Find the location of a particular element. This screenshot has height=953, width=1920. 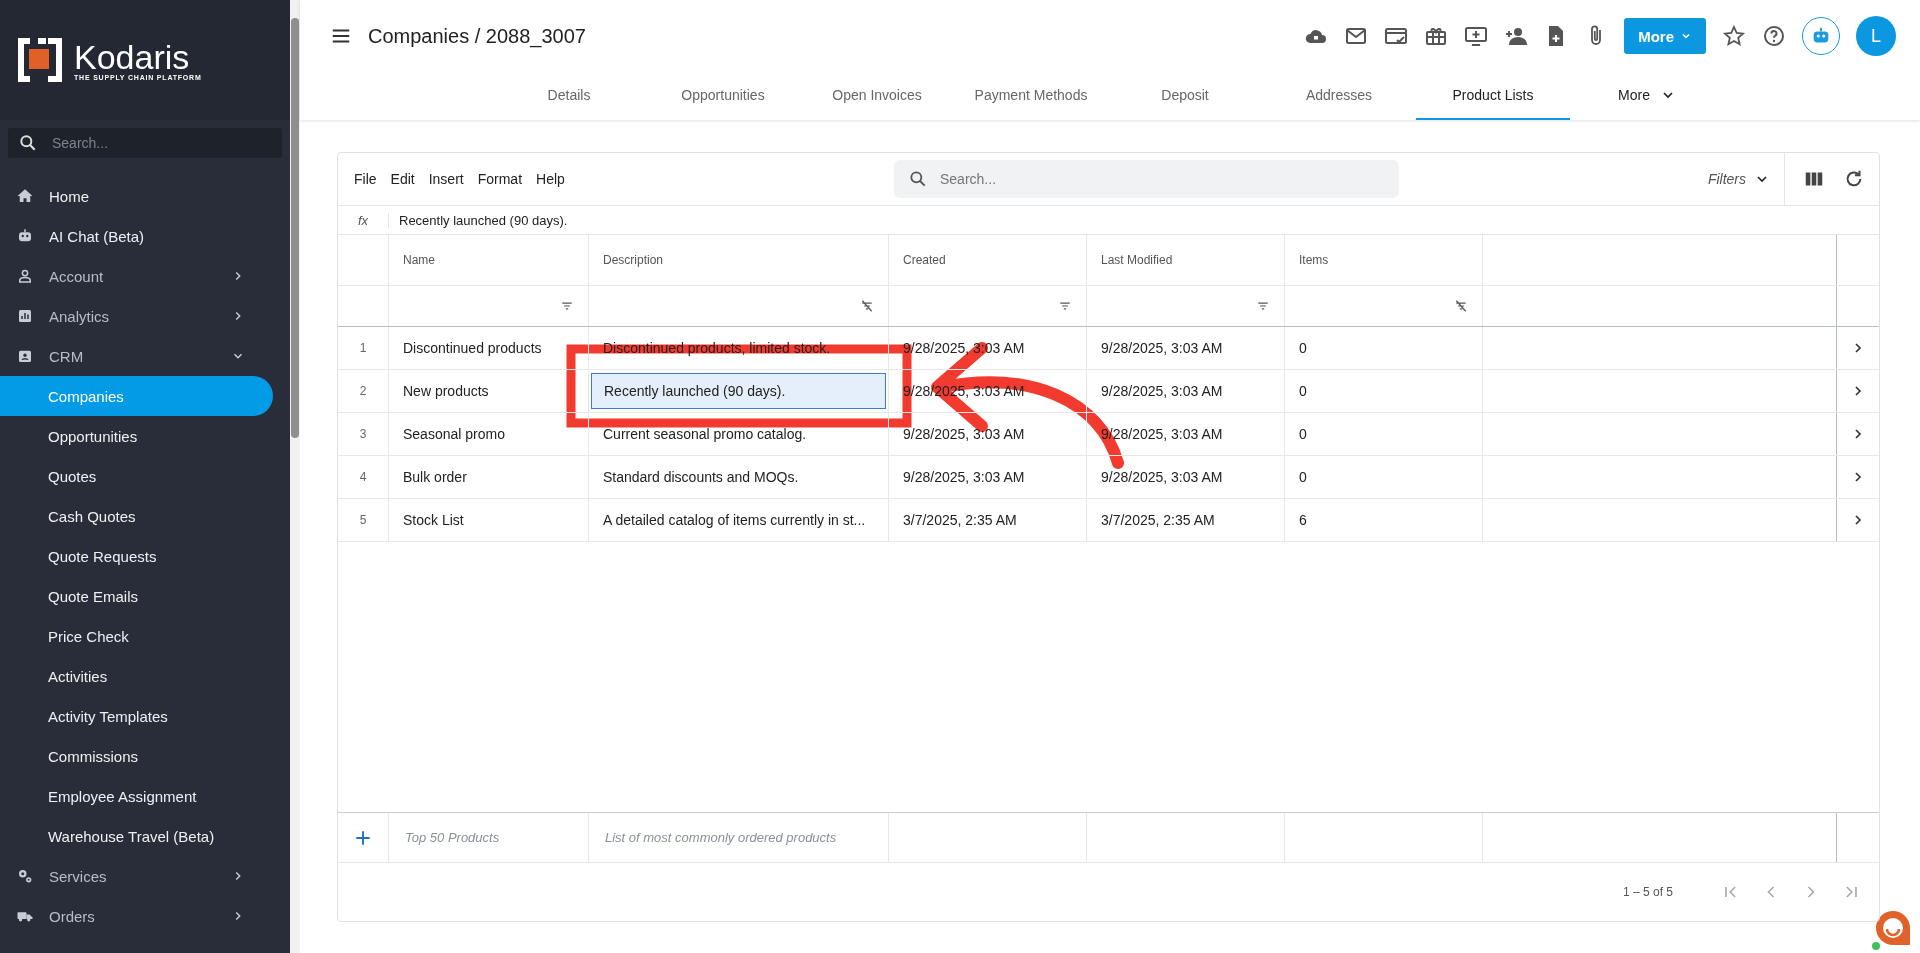

formula-value: Recently launched (90 days). is located at coordinates (483, 220).